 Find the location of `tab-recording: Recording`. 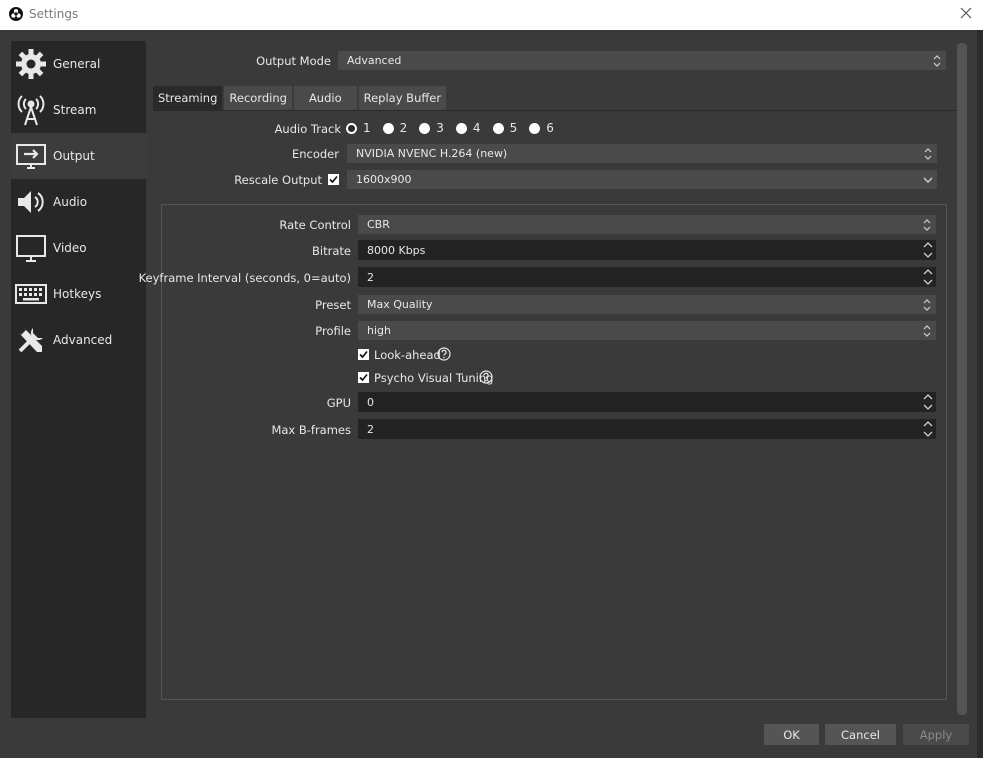

tab-recording: Recording is located at coordinates (258, 98).